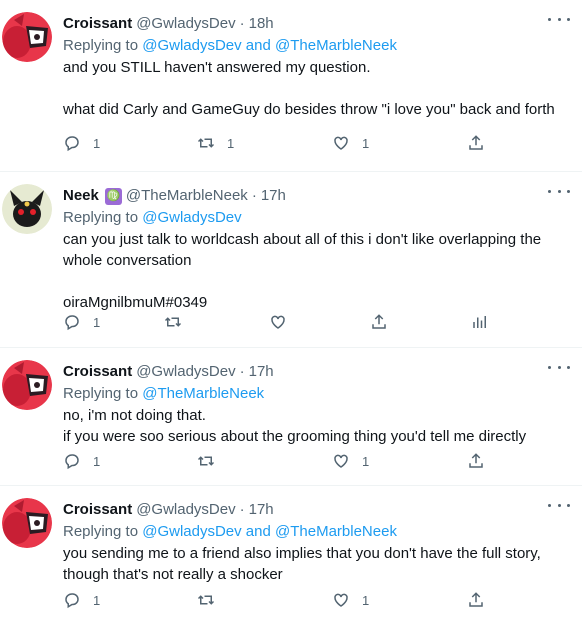 The height and width of the screenshot is (625, 582). I want to click on tweet-actions: 1 1 1, so click(283, 143).